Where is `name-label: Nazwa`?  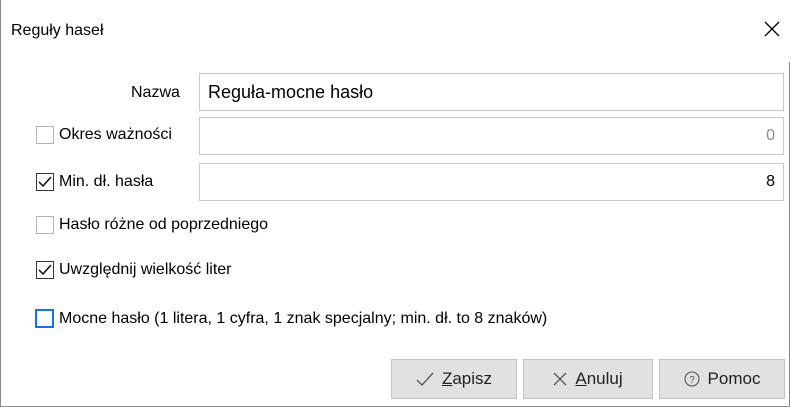 name-label: Nazwa is located at coordinates (155, 92).